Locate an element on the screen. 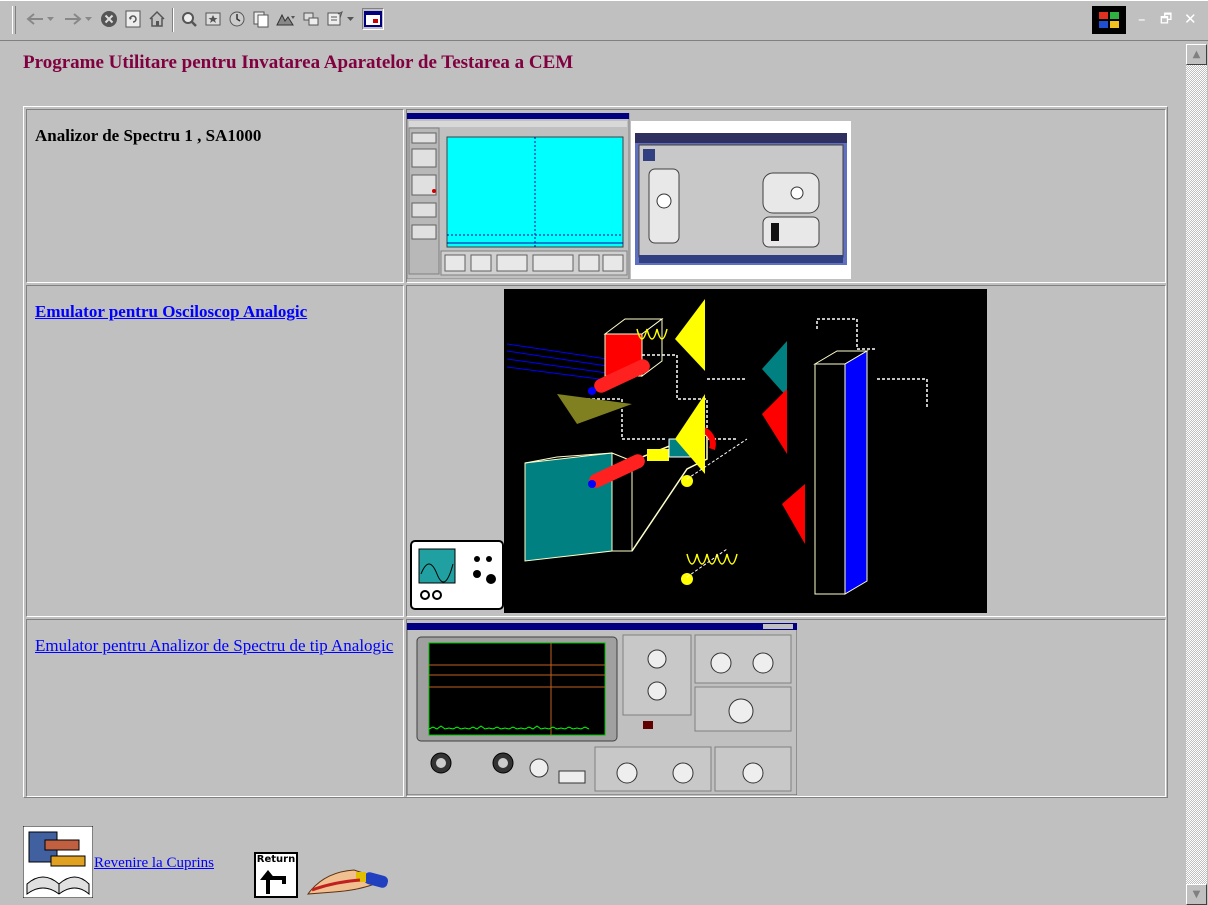 The height and width of the screenshot is (905, 1208). edit-dropdown-icon is located at coordinates (351, 19).